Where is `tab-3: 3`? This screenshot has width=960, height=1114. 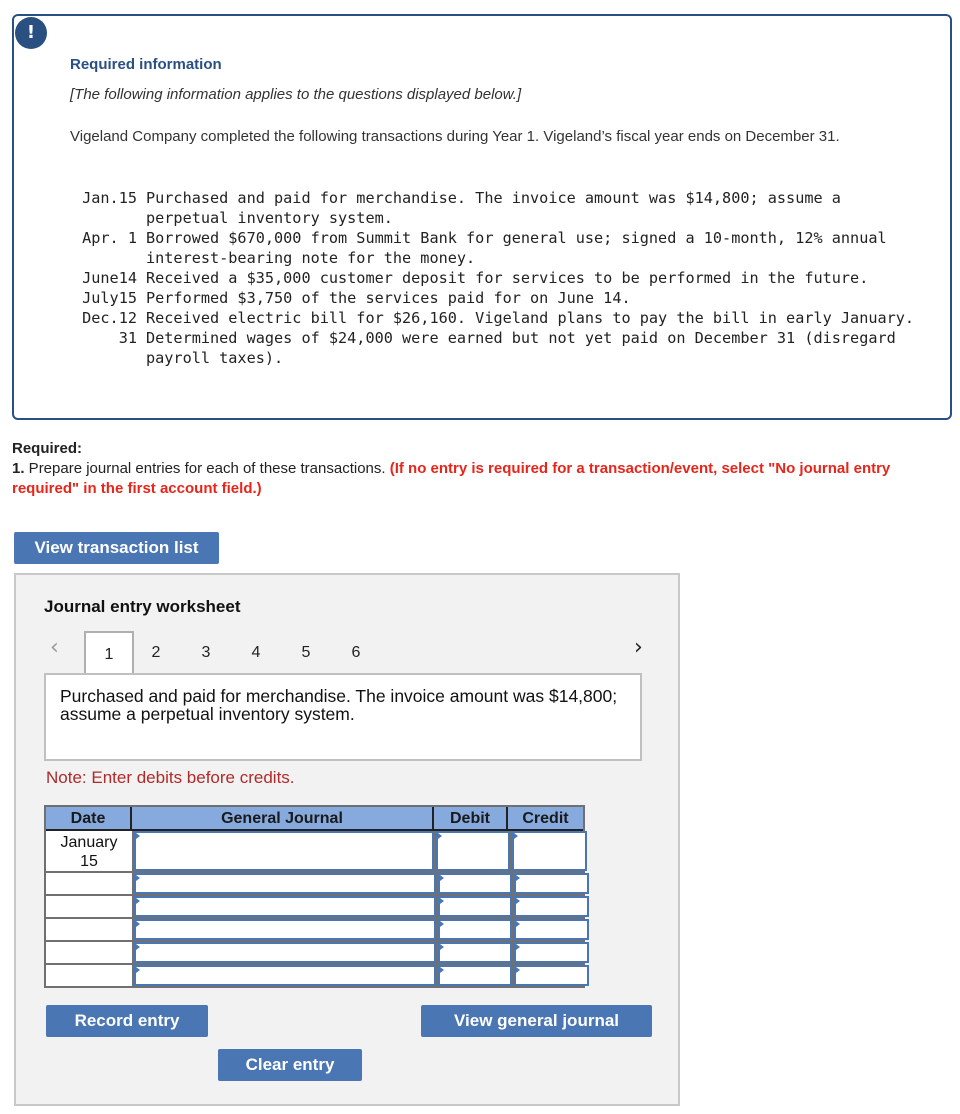
tab-3: 3 is located at coordinates (206, 652).